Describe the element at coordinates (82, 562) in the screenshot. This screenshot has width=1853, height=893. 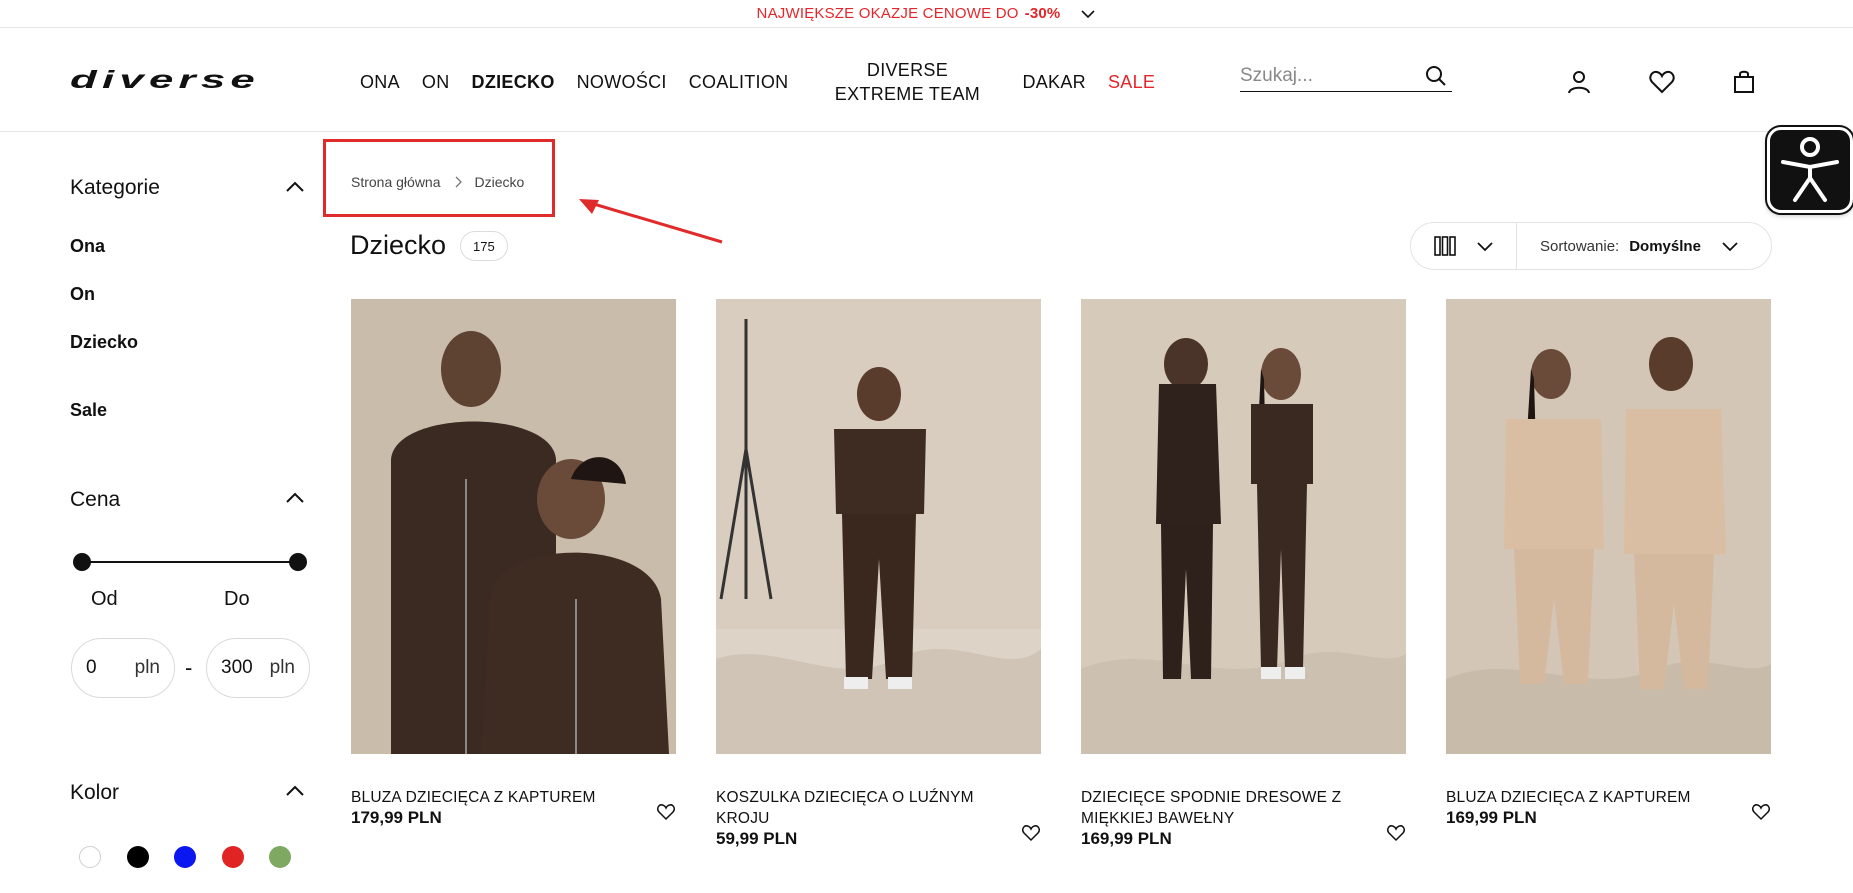
I see `price-slider-min-handle` at that location.